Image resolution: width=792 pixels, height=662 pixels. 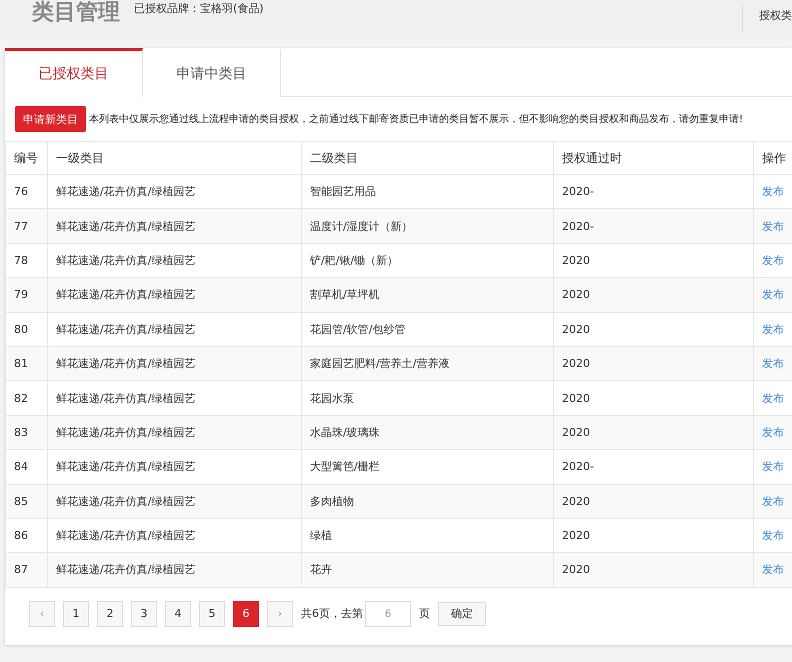 I want to click on notice-text: 本列表中仅展示您通过线上流程申请的类目授权，之前通过线下邮寄资质已申请的类目暂不展示，但不影响您的类目授权和商品发布，请勿重复申请!, so click(x=416, y=119).